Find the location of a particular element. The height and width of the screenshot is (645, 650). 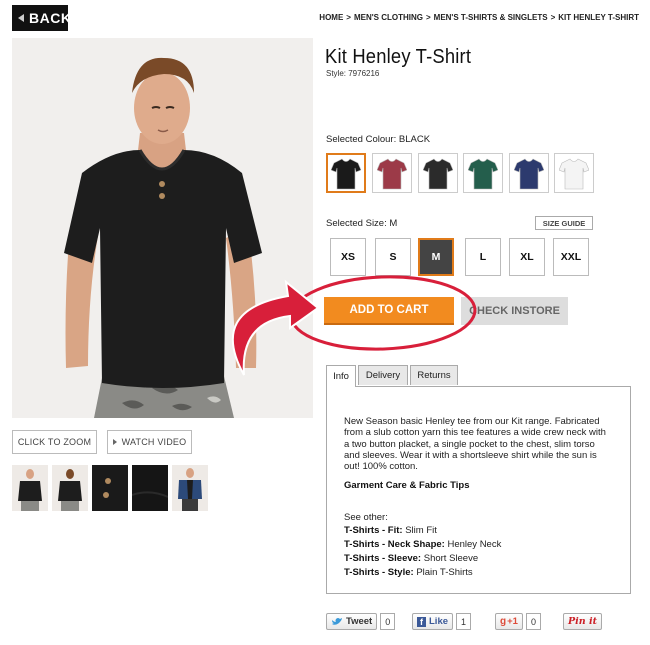

tab-returns: Returns is located at coordinates (434, 375).